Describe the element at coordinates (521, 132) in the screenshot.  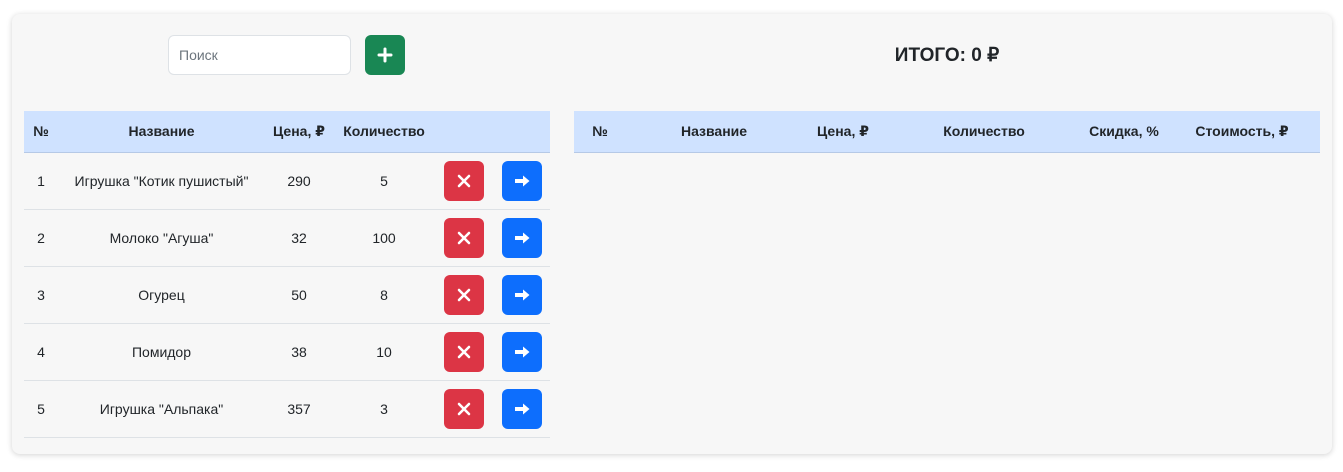
I see `column-header-actions-move` at that location.